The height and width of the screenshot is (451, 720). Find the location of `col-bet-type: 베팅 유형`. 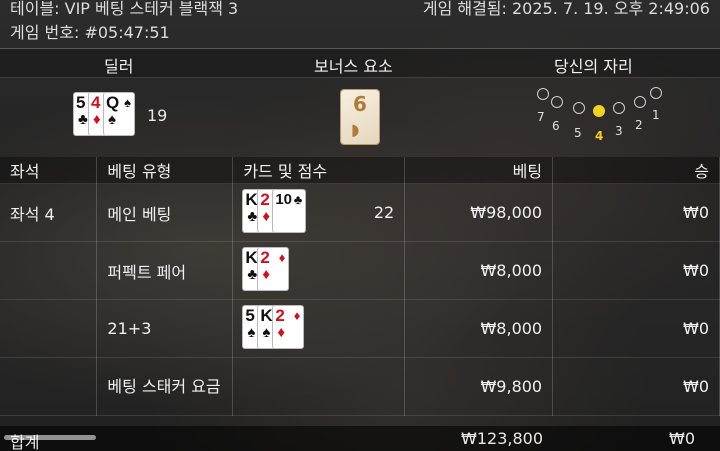

col-bet-type: 베팅 유형 is located at coordinates (165, 170).